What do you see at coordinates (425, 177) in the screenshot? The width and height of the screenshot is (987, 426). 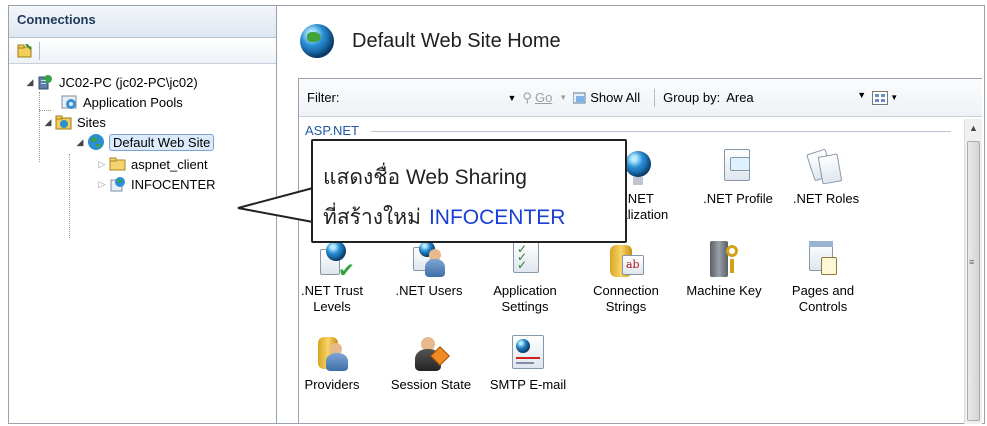 I see `callout-line-1: แสดงชื่อ Web Sharing` at bounding box center [425, 177].